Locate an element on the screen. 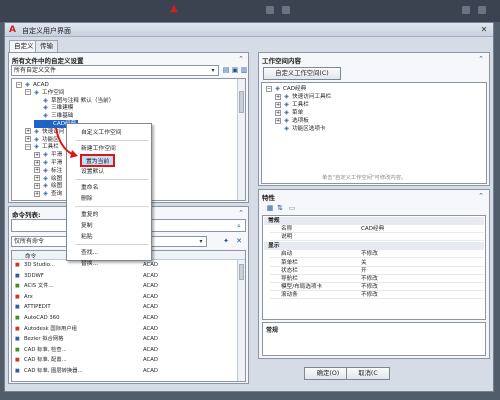 This screenshot has height=400, width=500. property-row: 名称 CAD经典 is located at coordinates (377, 229).